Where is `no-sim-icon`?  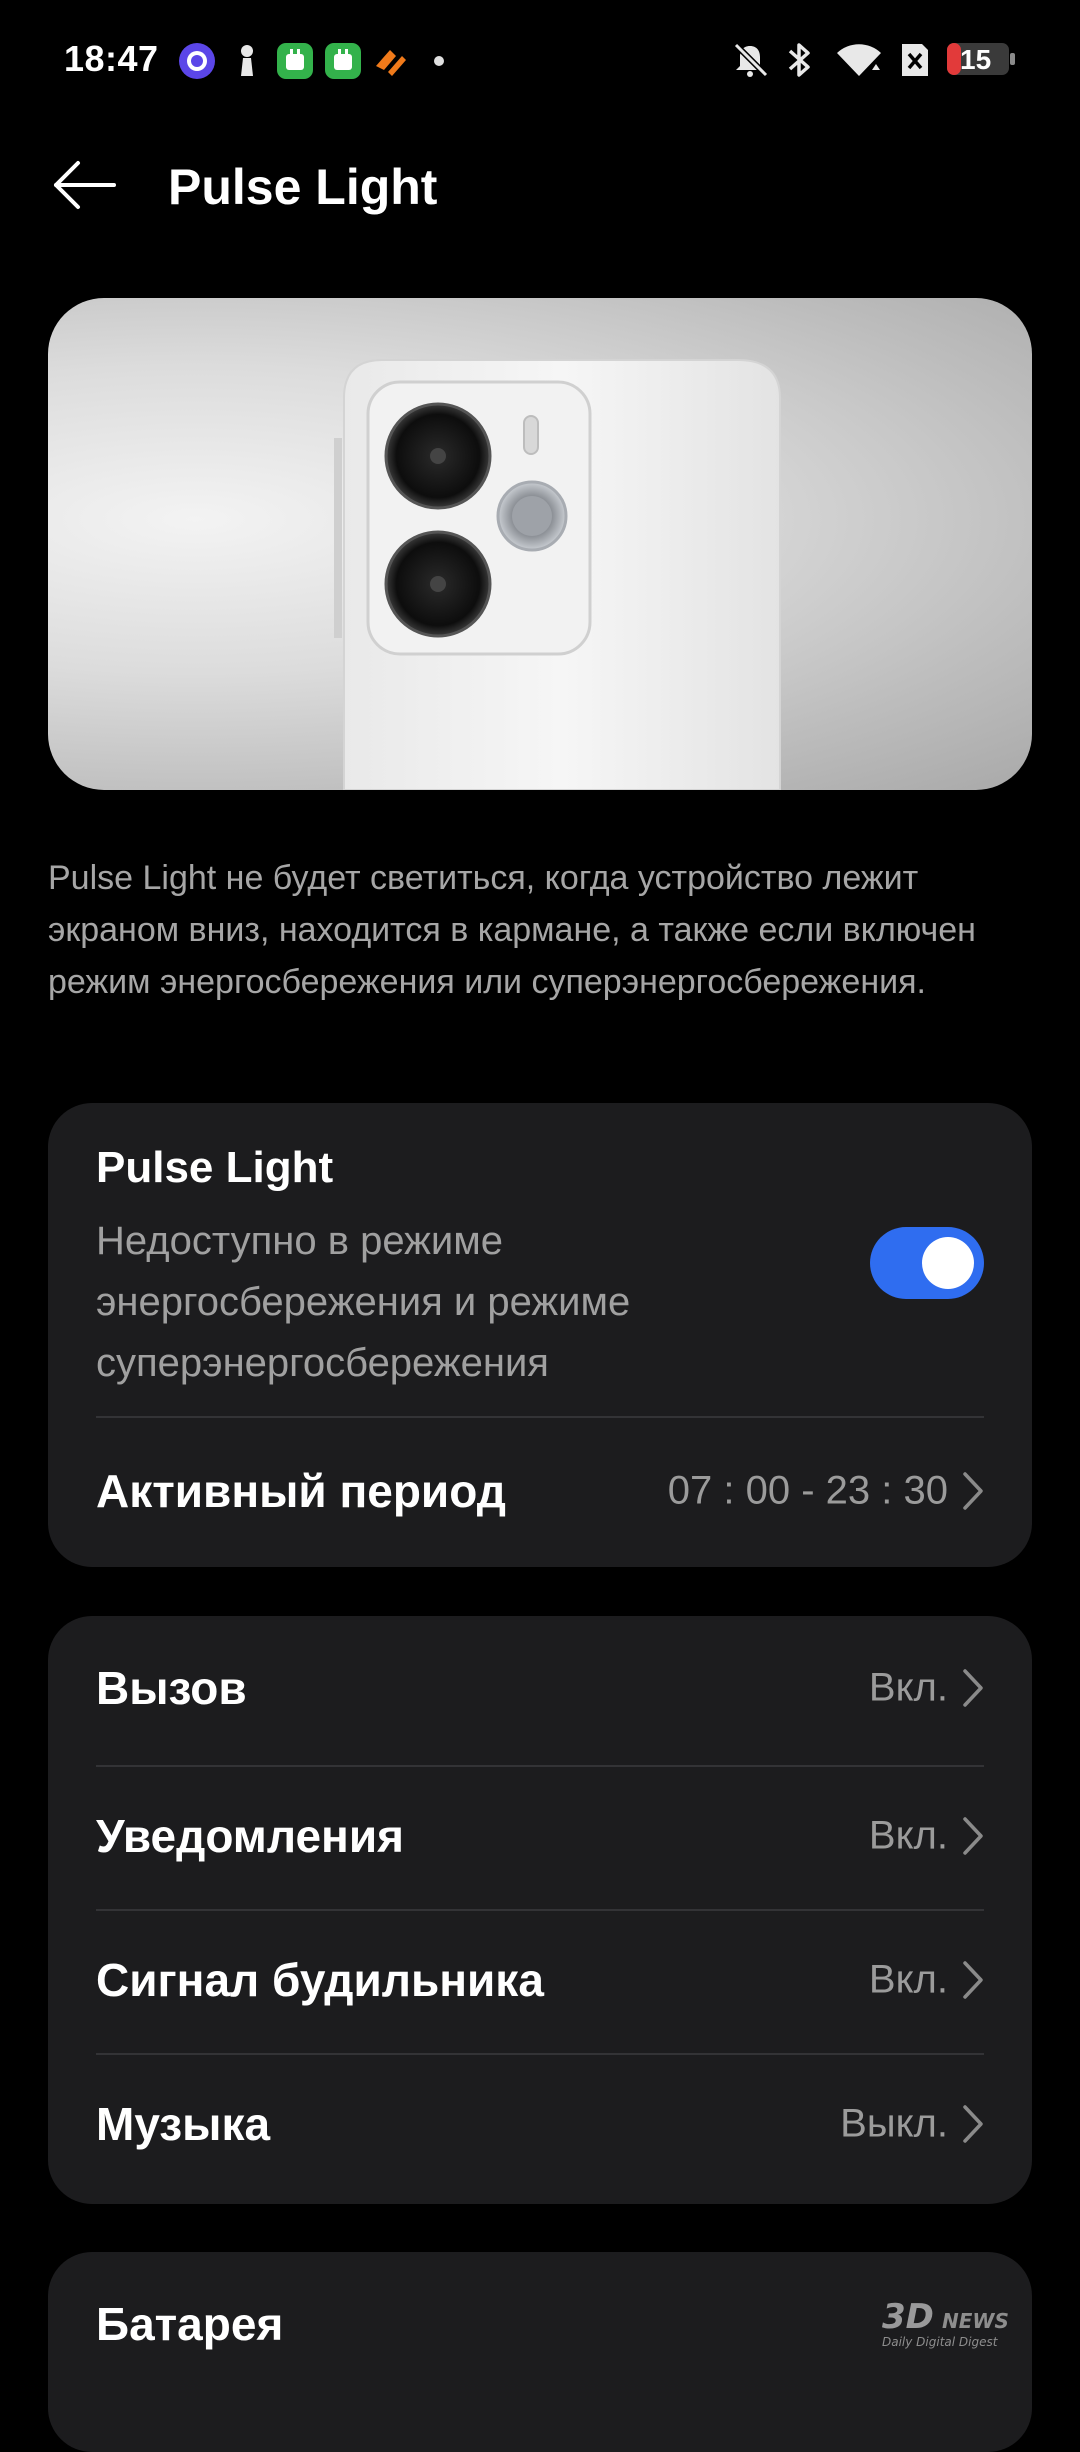 no-sim-icon is located at coordinates (915, 60).